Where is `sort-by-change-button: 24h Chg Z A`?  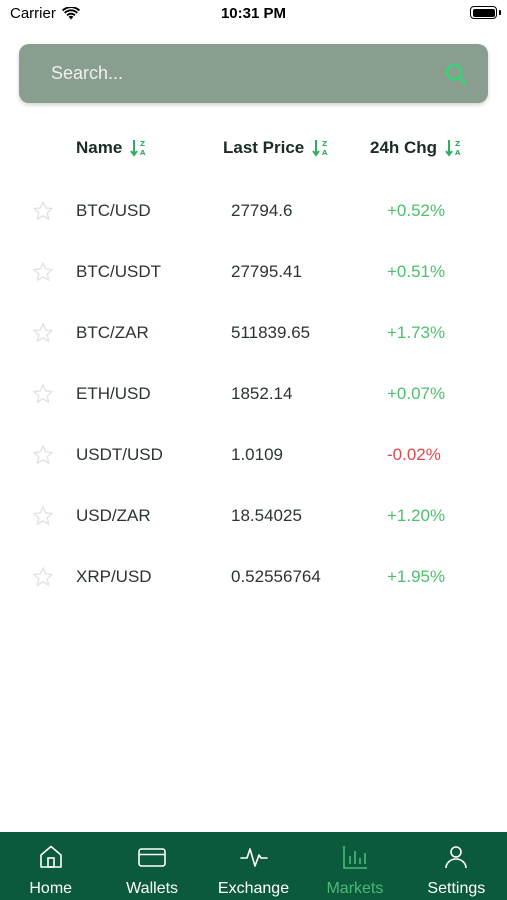 sort-by-change-button: 24h Chg Z A is located at coordinates (416, 148).